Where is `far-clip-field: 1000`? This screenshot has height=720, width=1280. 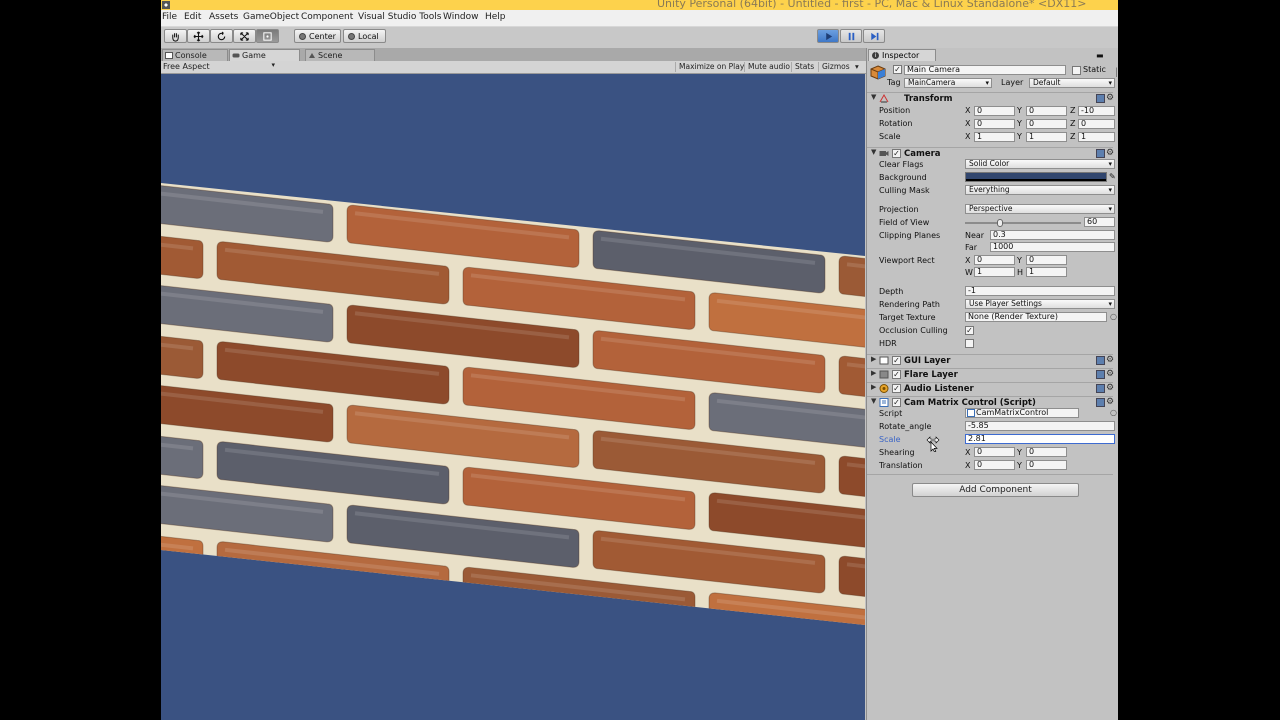
far-clip-field: 1000 is located at coordinates (1052, 247).